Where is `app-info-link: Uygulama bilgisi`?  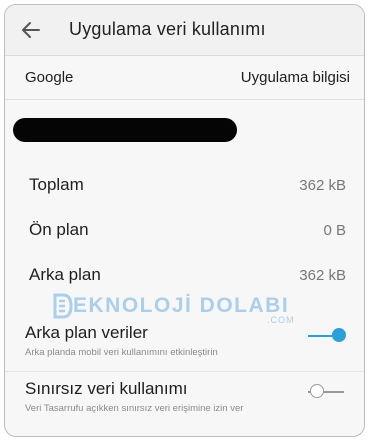 app-info-link: Uygulama bilgisi is located at coordinates (295, 77).